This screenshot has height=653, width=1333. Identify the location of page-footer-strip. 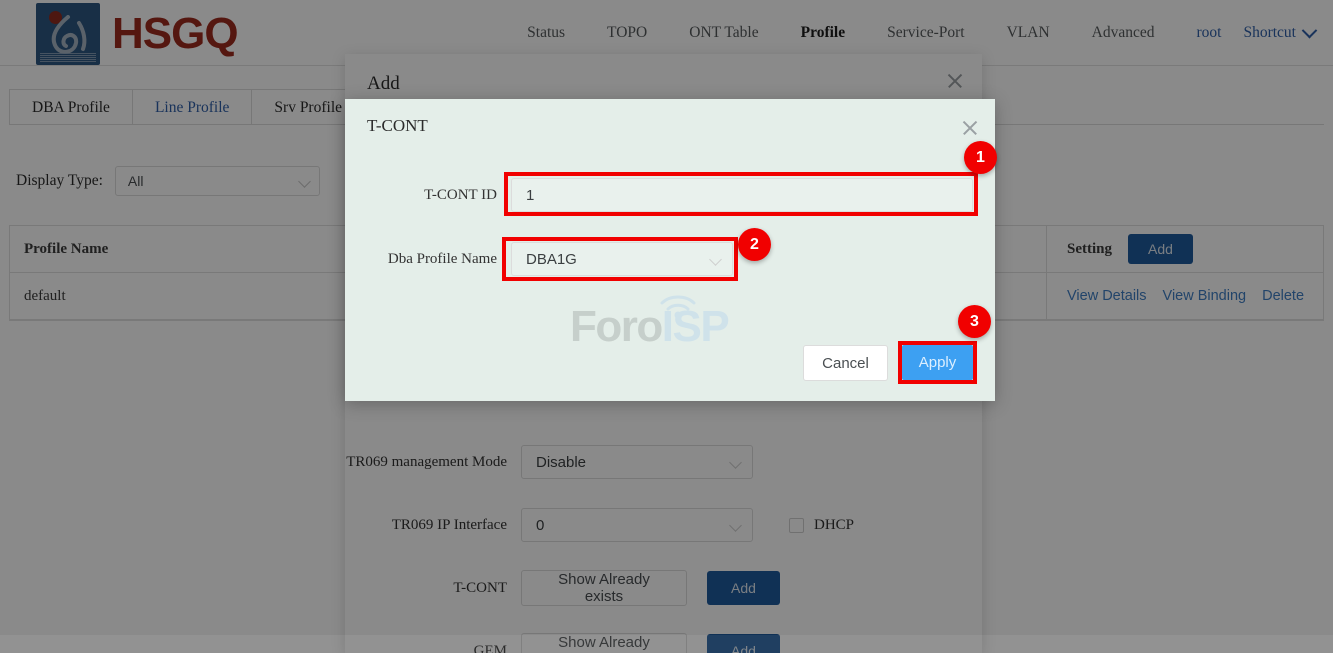
(666, 644).